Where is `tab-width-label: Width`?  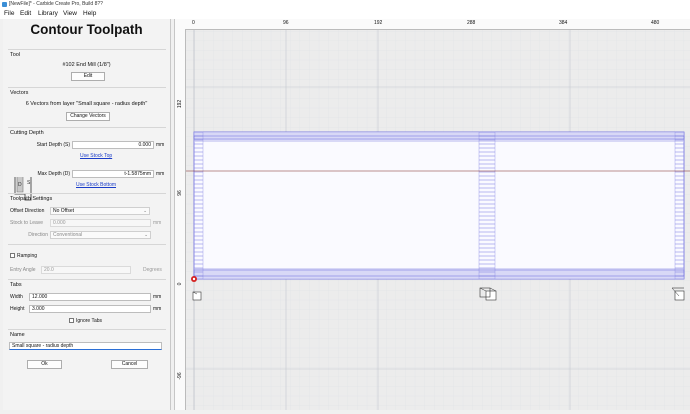 tab-width-label: Width is located at coordinates (16, 297).